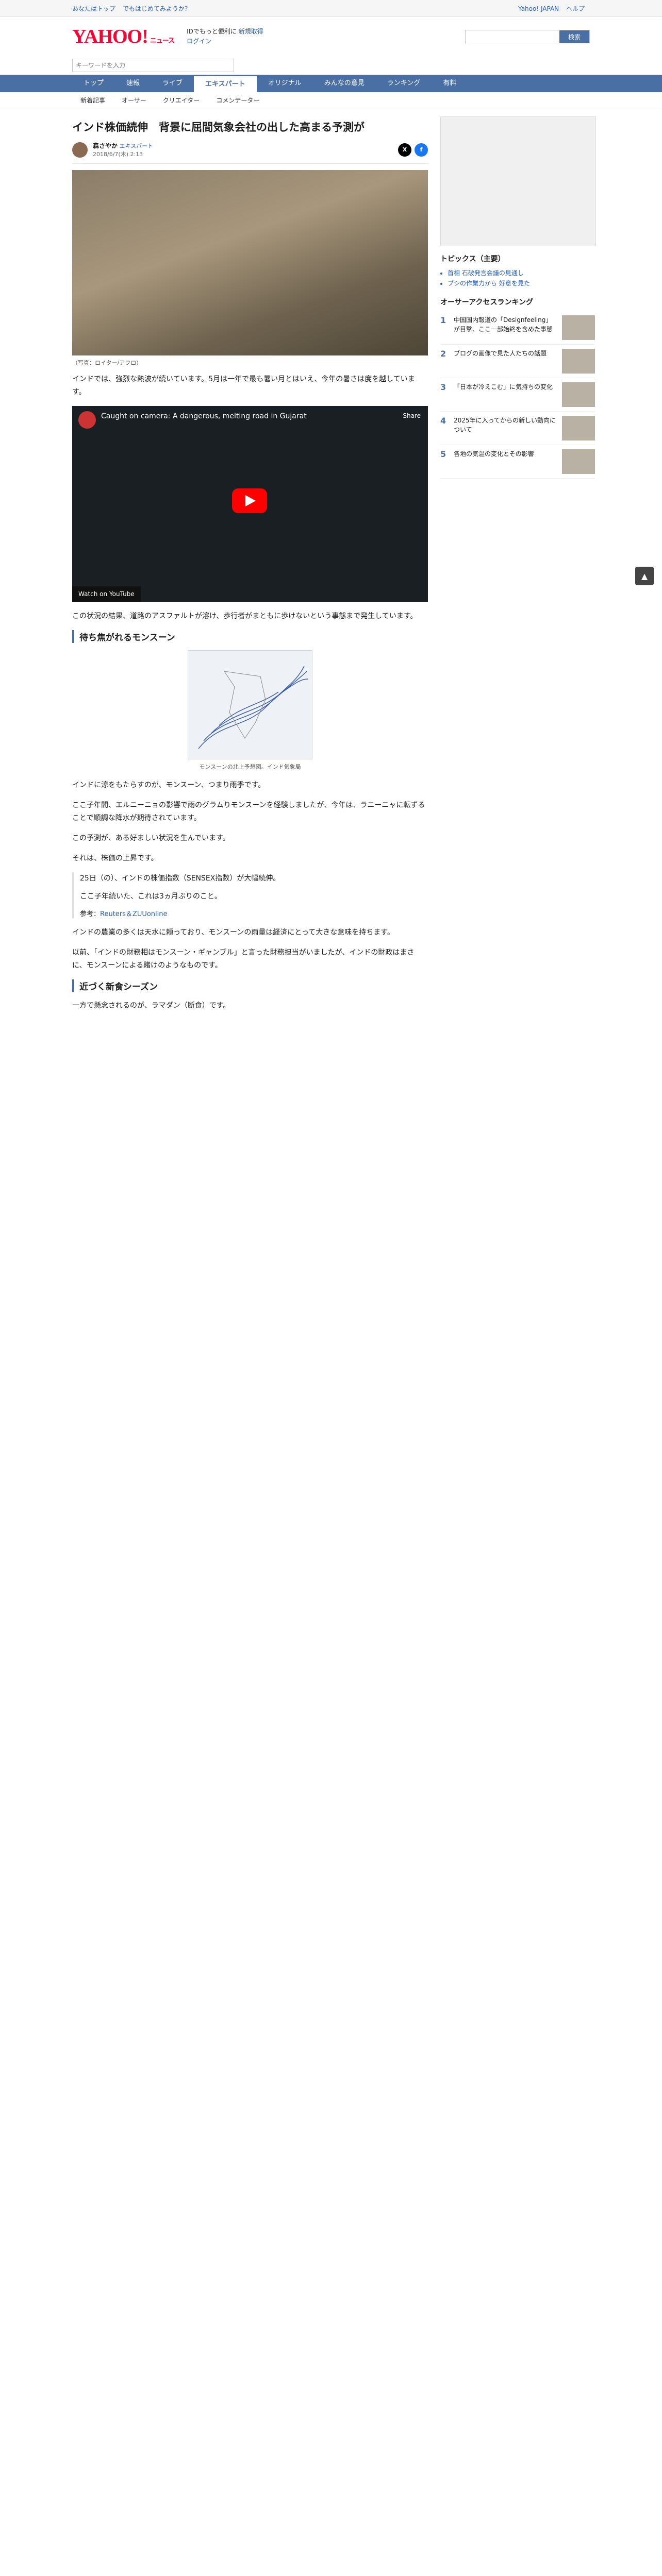 Image resolution: width=662 pixels, height=2576 pixels. I want to click on utility-bar: あなたはトップ でもはじめてみようか？ Yahoo! JAPAN ヘルプ, so click(331, 8).